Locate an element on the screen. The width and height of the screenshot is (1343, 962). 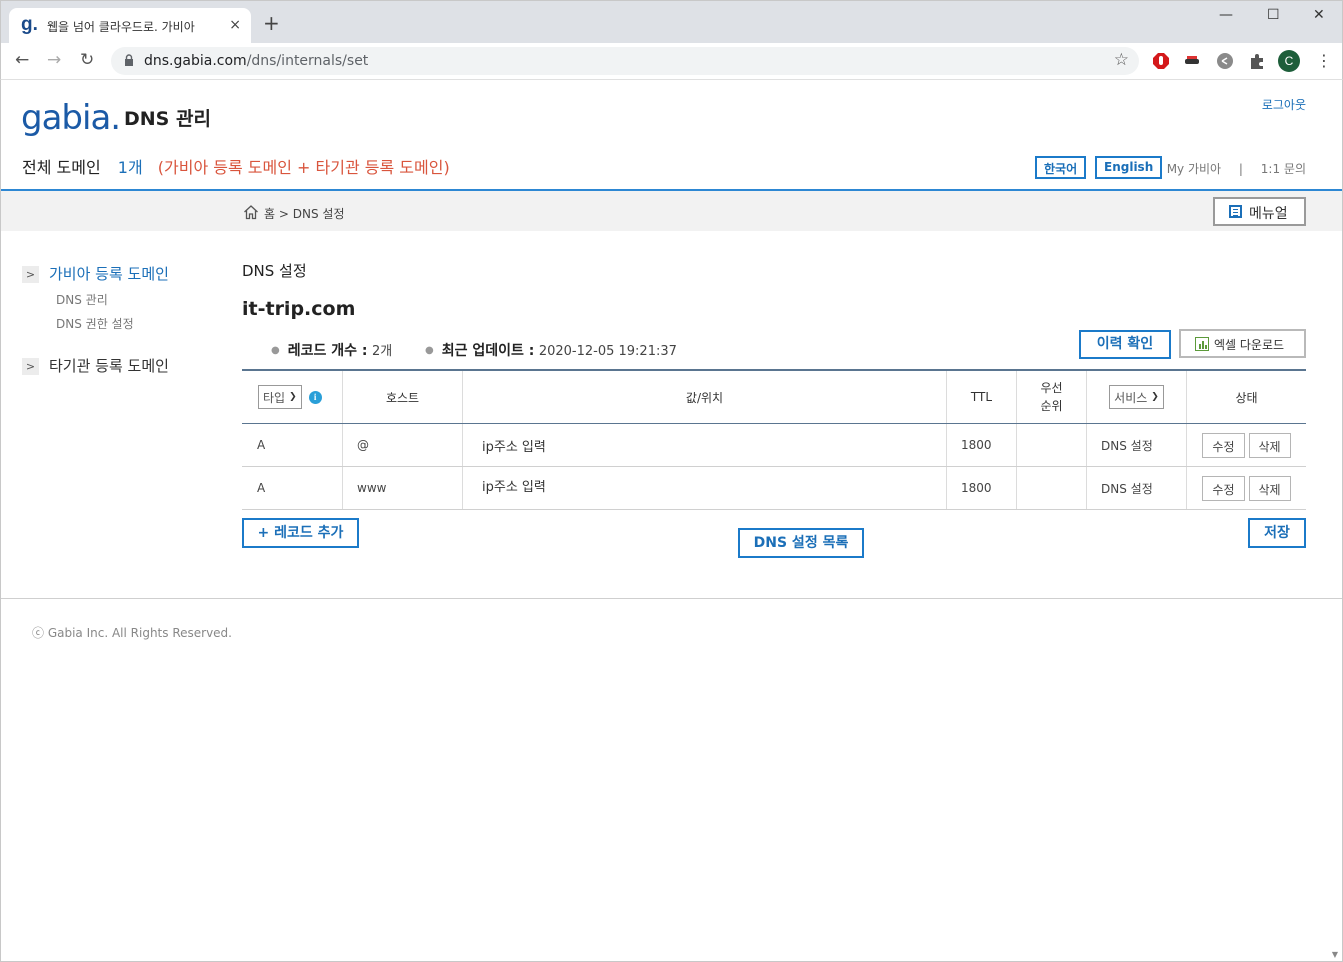
tab-close-icon: × is located at coordinates (235, 25).